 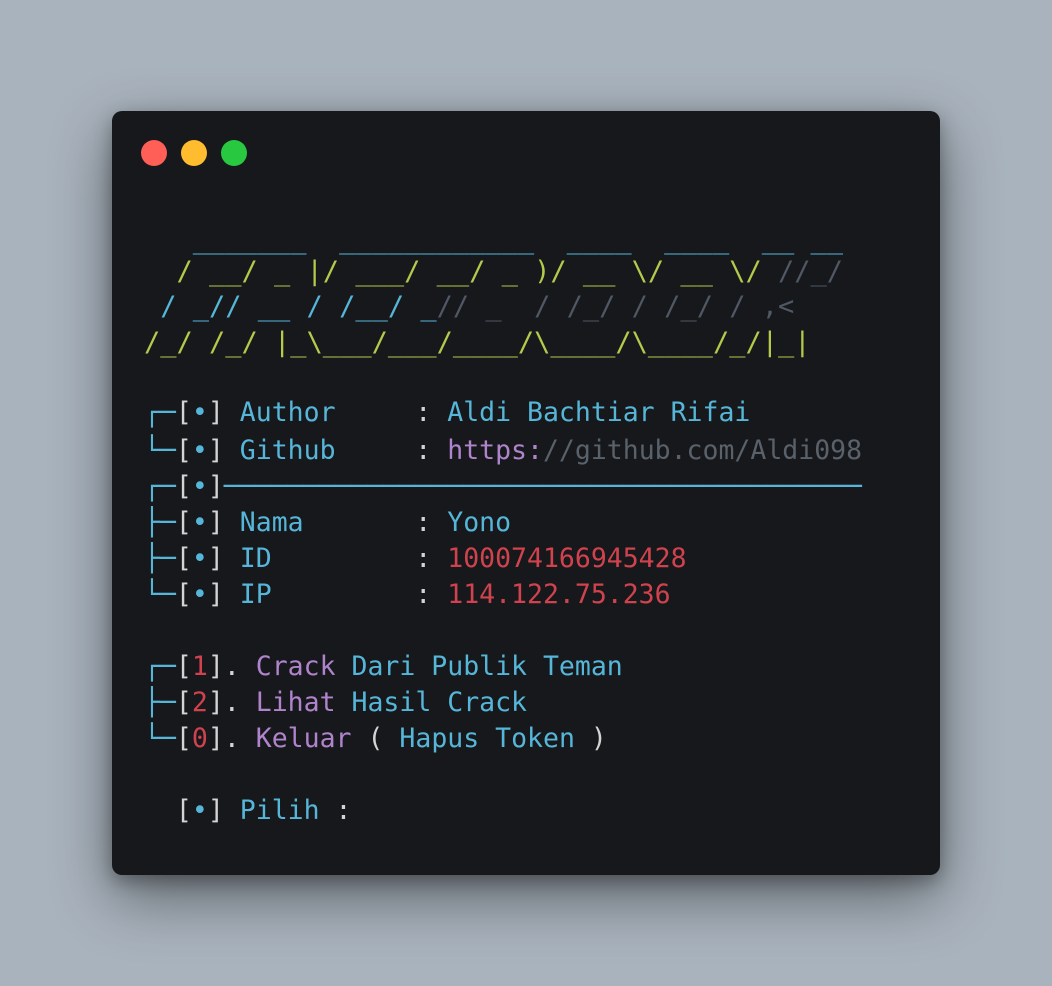 What do you see at coordinates (702, 450) in the screenshot?
I see `github-link: //github.com/Aldi098` at bounding box center [702, 450].